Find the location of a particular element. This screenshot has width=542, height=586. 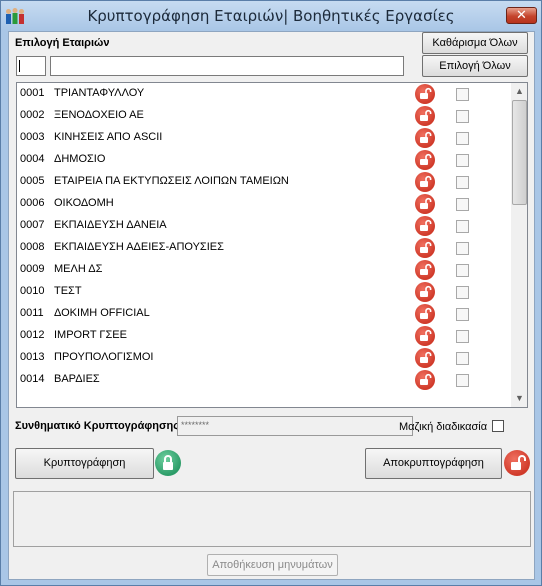

company-code: 0006 is located at coordinates (32, 203).